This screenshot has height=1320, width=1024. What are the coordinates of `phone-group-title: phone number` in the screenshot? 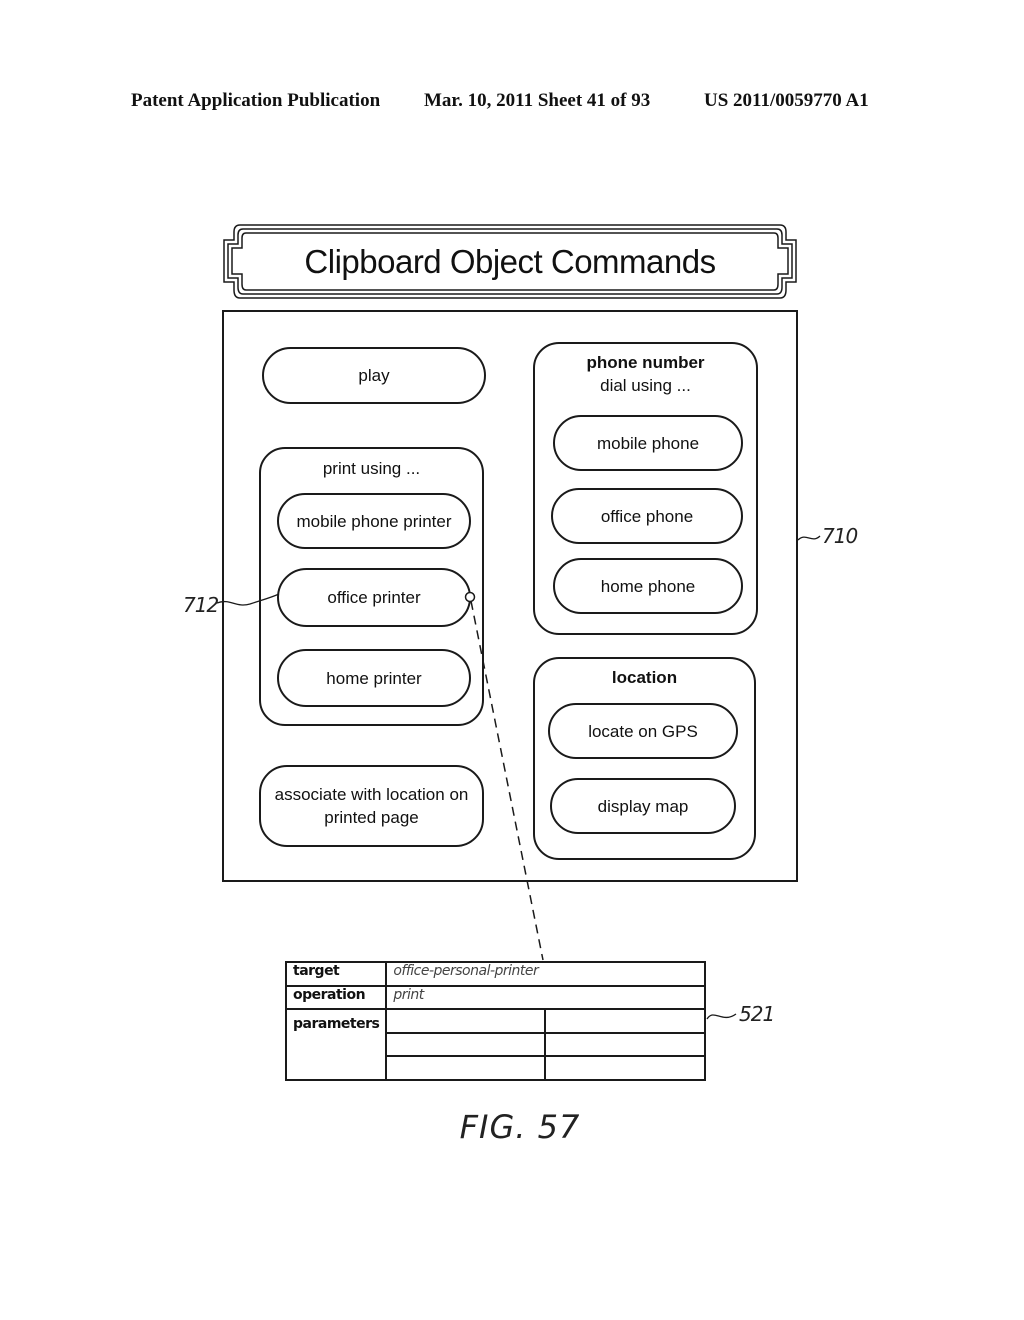 It's located at (645, 362).